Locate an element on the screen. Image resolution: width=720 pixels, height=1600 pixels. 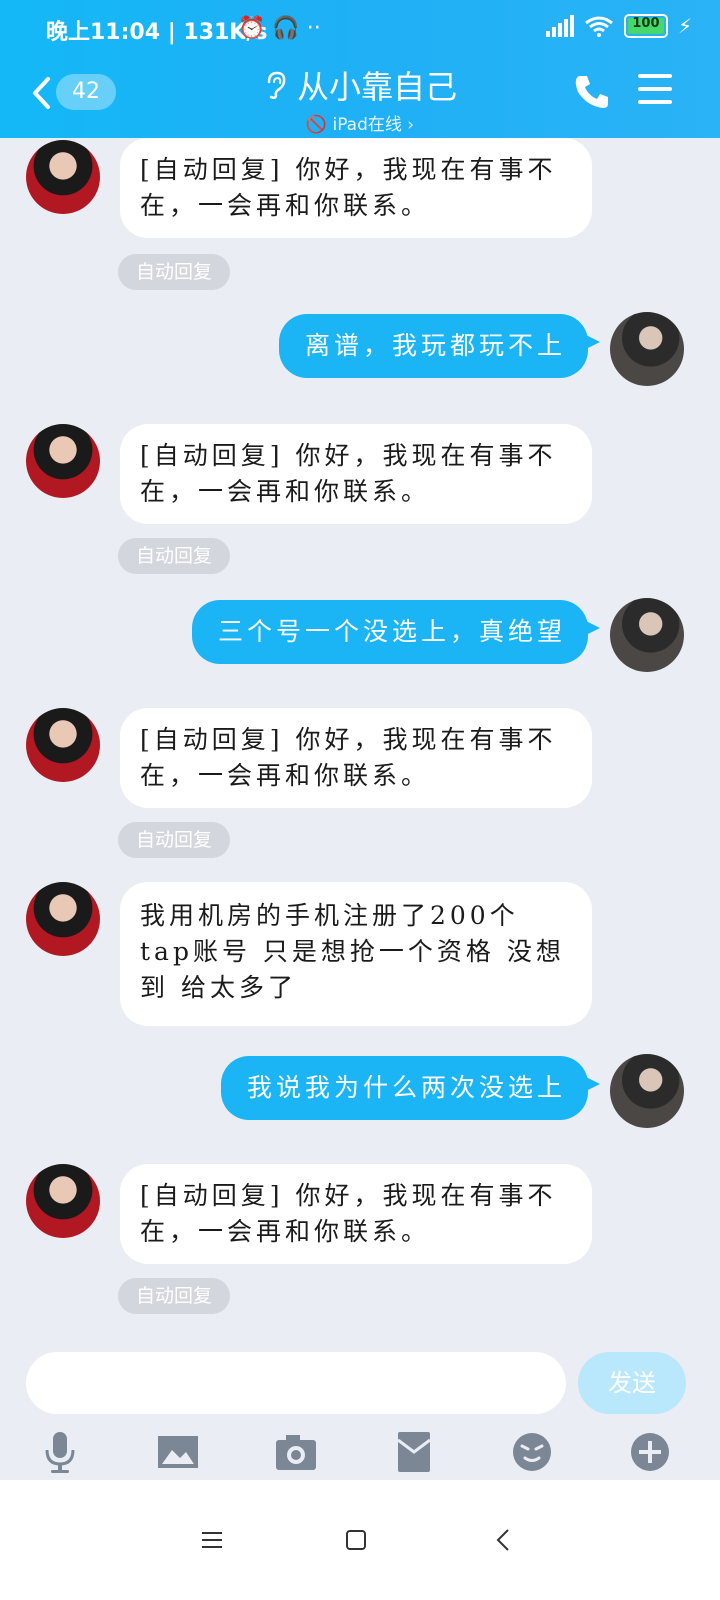
phone-call-icon is located at coordinates (592, 92).